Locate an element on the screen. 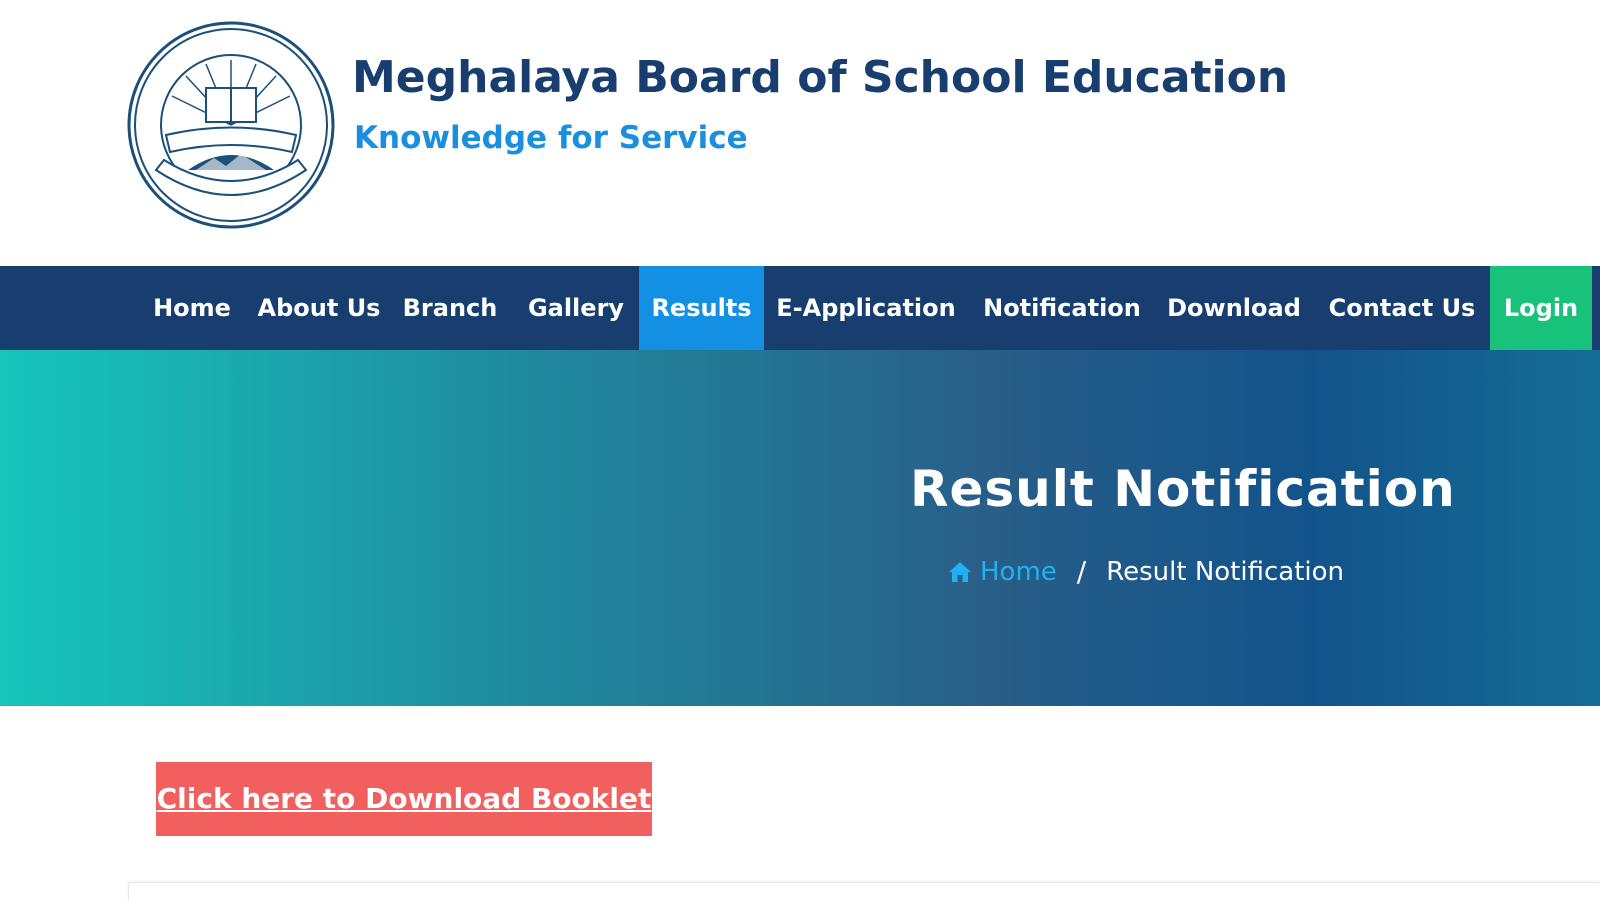  nav-login: Login is located at coordinates (1541, 308).